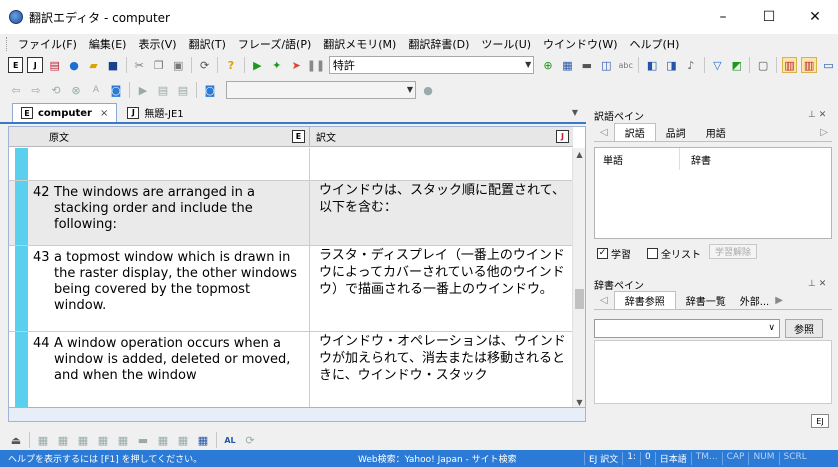  What do you see at coordinates (771, 328) in the screenshot?
I see `chevron-down-icon: ∨` at bounding box center [771, 328].